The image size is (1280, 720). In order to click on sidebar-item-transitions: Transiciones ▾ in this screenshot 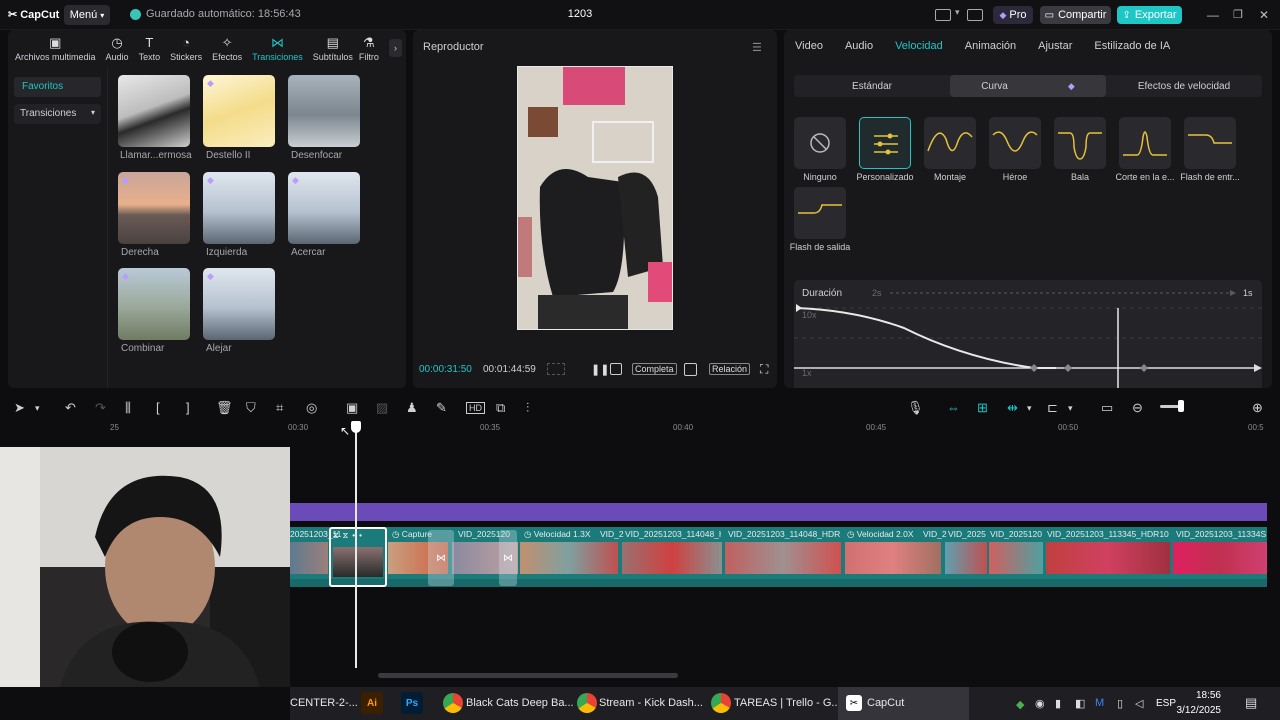, I will do `click(57, 114)`.